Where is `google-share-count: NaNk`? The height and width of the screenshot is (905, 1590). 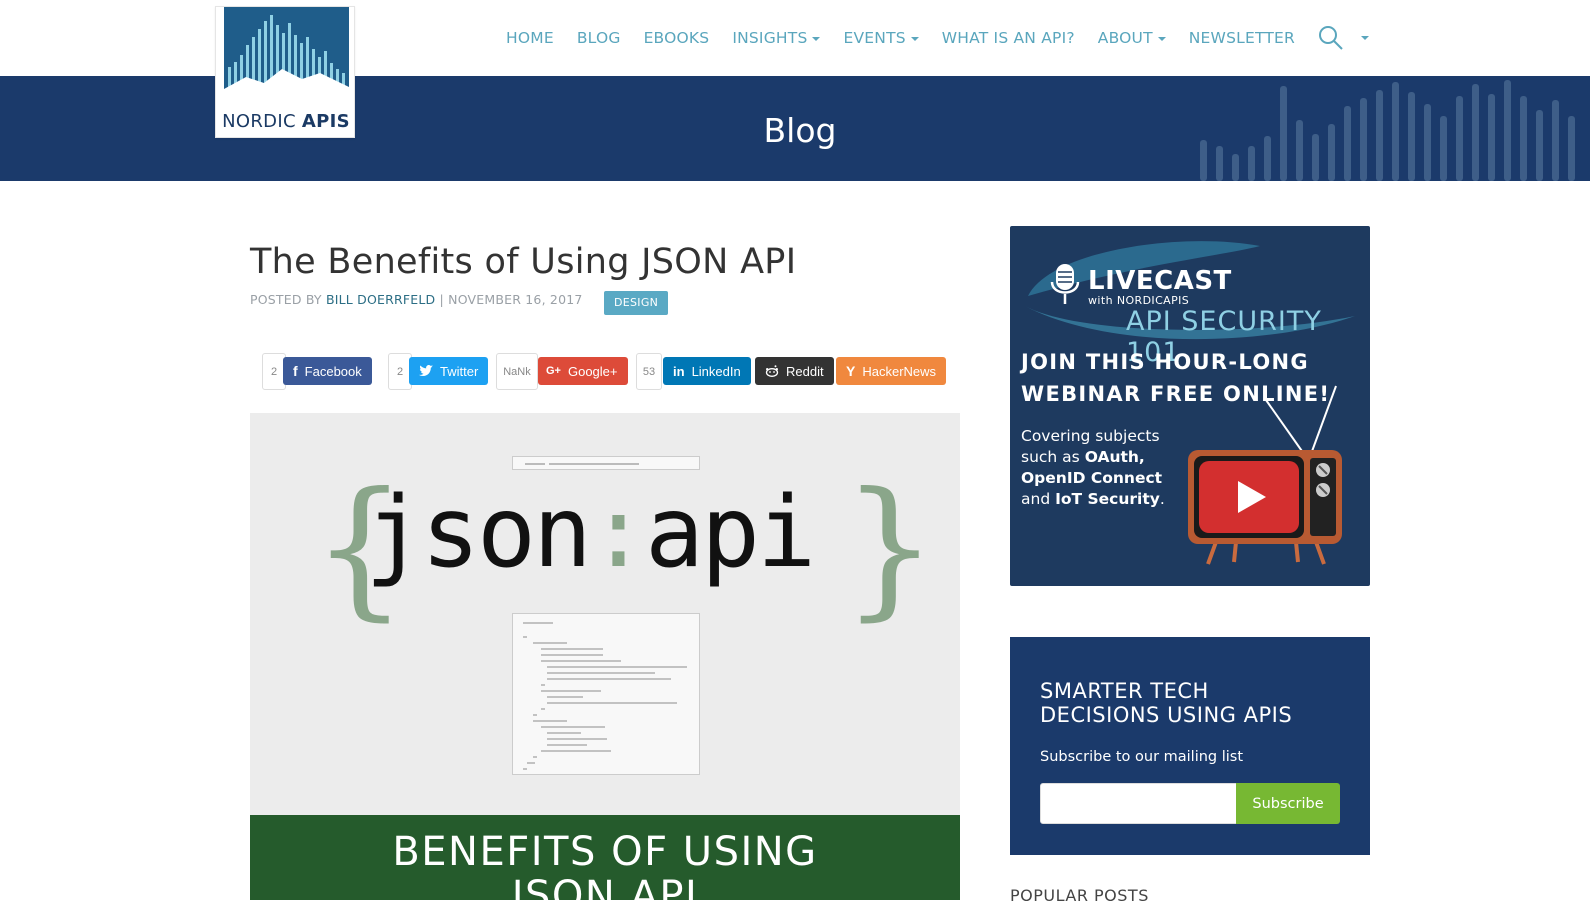 google-share-count: NaNk is located at coordinates (517, 371).